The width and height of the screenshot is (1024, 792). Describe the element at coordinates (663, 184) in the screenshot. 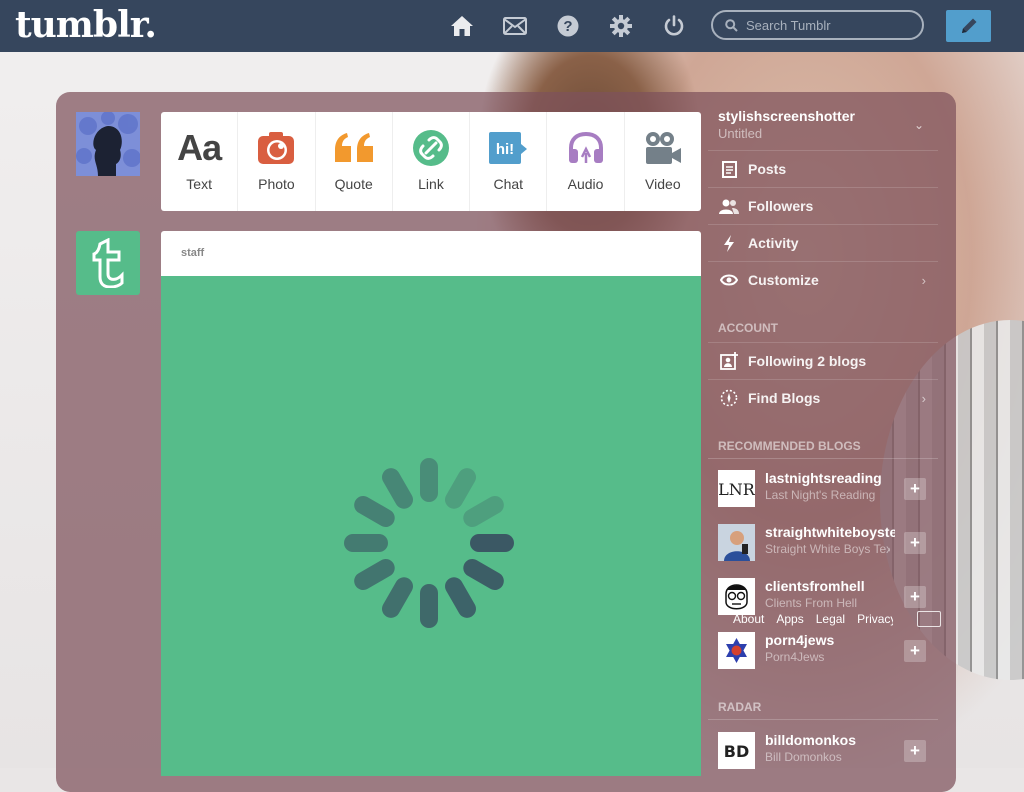

I see `post-type-label: Video` at that location.